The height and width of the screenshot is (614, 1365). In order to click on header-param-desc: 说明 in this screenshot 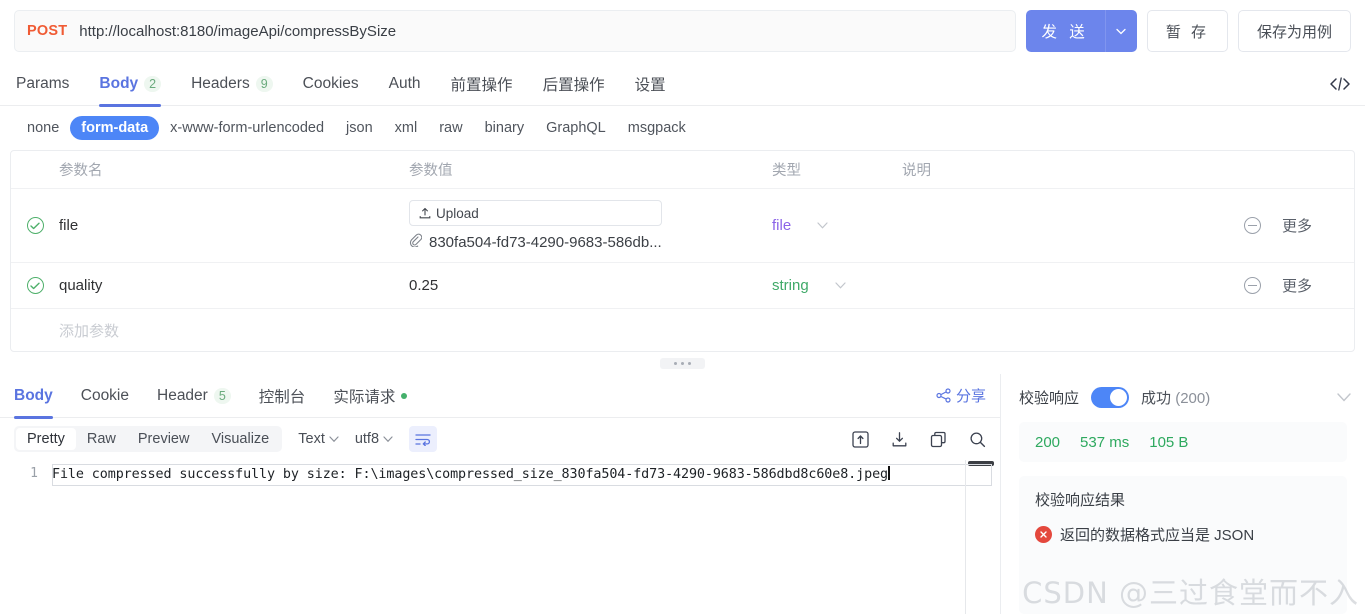, I will do `click(916, 171)`.